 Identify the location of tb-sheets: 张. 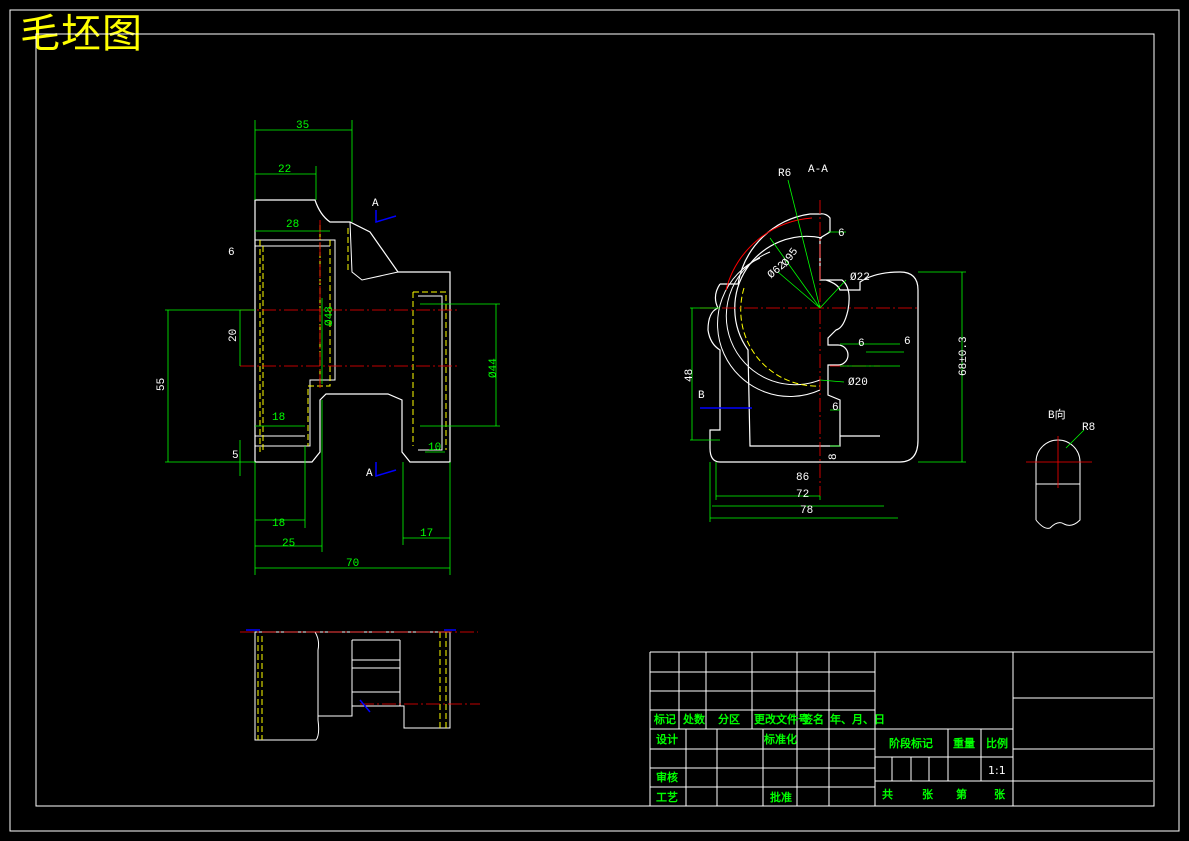
(928, 794).